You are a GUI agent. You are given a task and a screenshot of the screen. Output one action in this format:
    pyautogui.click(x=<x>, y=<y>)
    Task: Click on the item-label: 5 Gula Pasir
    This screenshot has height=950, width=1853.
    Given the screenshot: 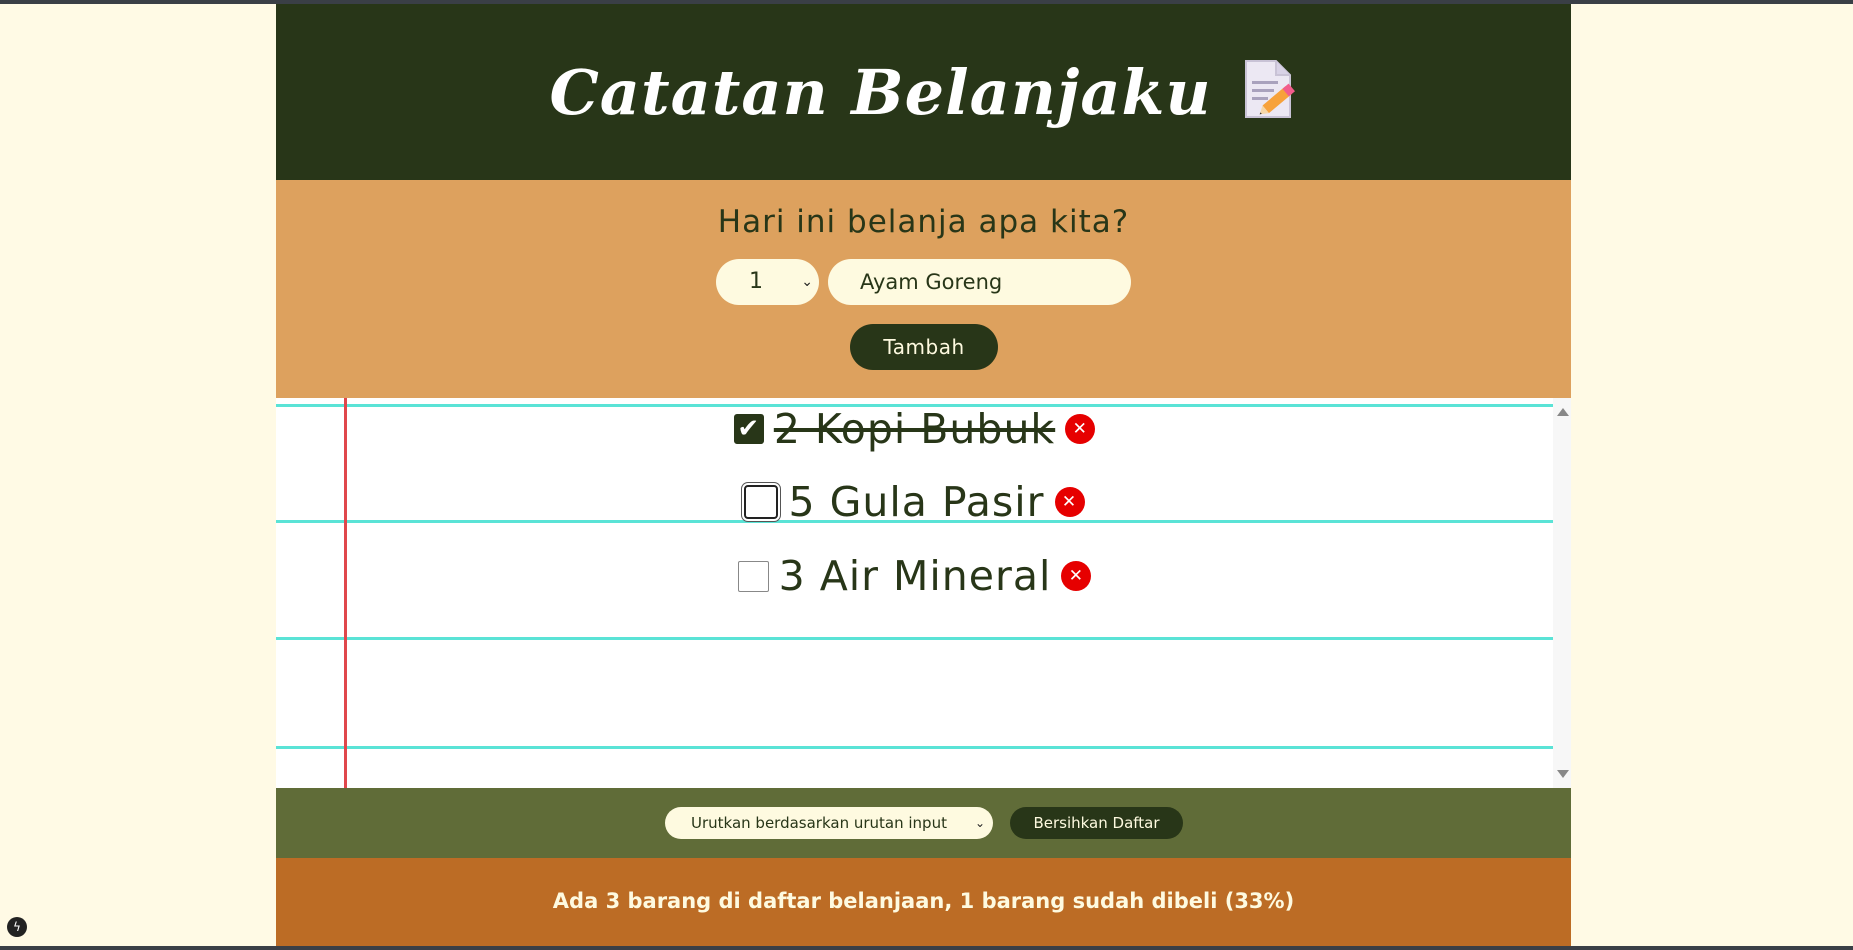 What is the action you would take?
    pyautogui.click(x=916, y=502)
    